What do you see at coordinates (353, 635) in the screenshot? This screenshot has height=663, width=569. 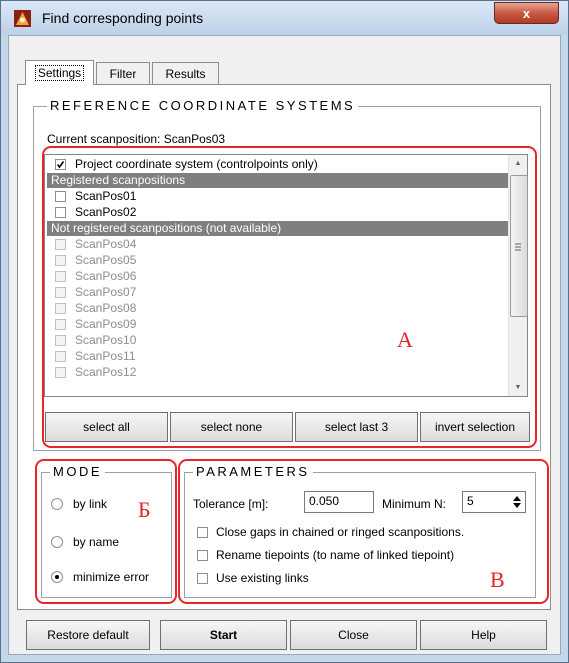 I see `close-button: Close` at bounding box center [353, 635].